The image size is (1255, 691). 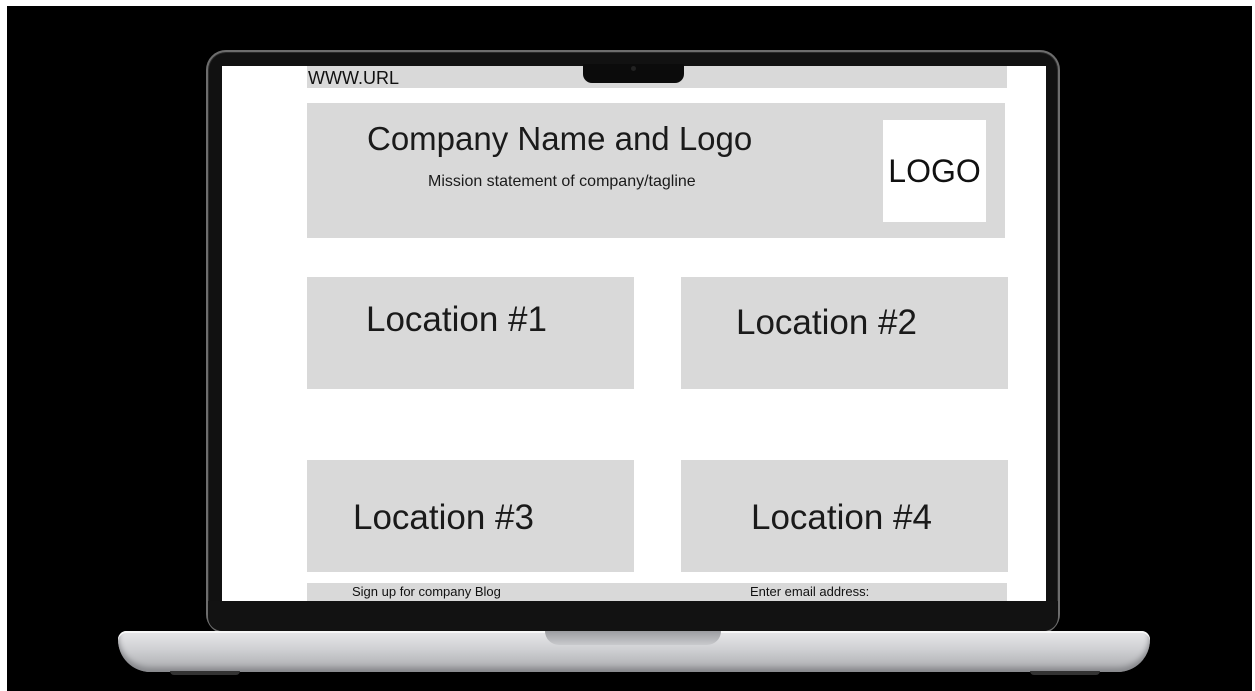 I want to click on logo: LOGO, so click(x=934, y=171).